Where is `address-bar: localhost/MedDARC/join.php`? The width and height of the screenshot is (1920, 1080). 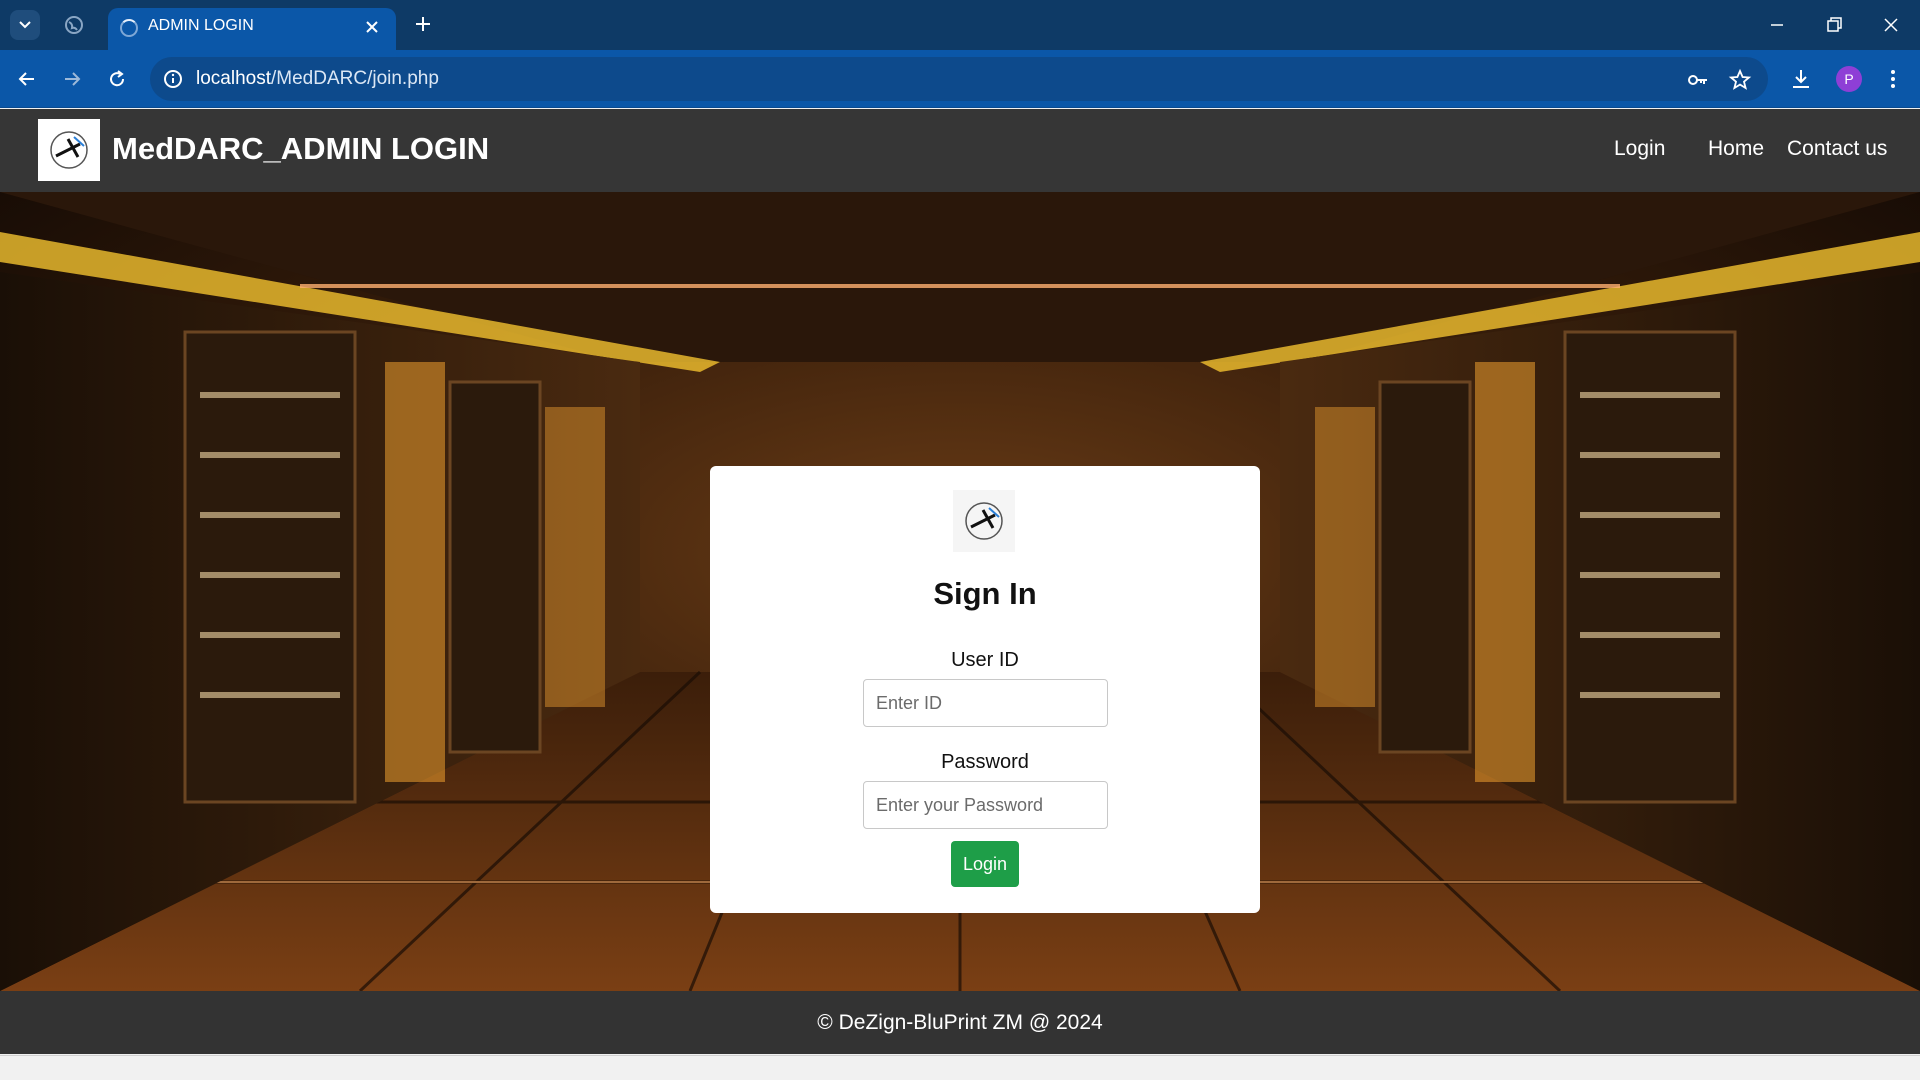 address-bar: localhost/MedDARC/join.php is located at coordinates (959, 79).